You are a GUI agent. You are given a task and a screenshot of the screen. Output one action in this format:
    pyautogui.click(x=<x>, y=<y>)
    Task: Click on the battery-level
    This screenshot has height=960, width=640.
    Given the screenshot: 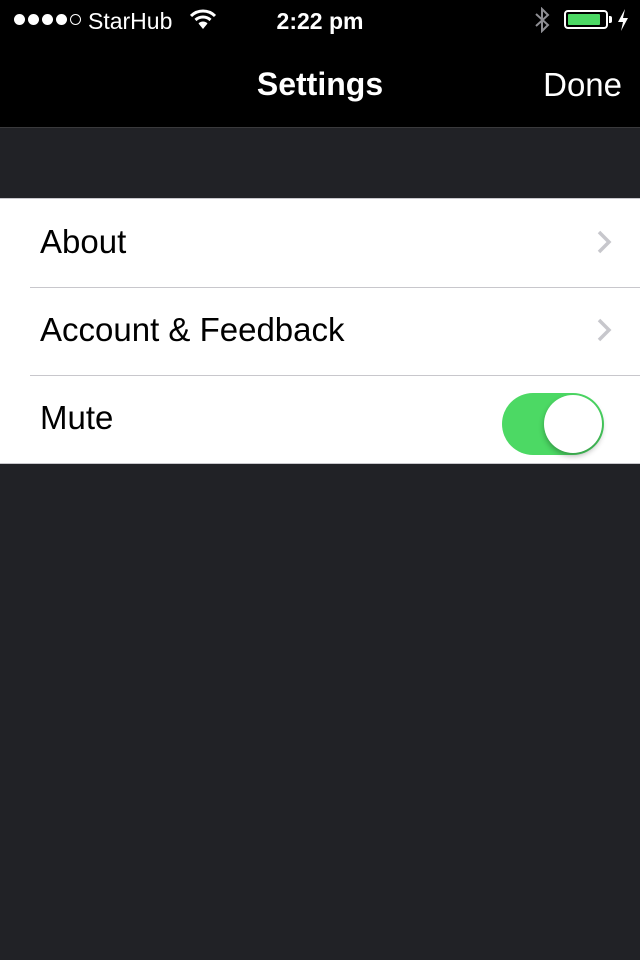 What is the action you would take?
    pyautogui.click(x=584, y=19)
    